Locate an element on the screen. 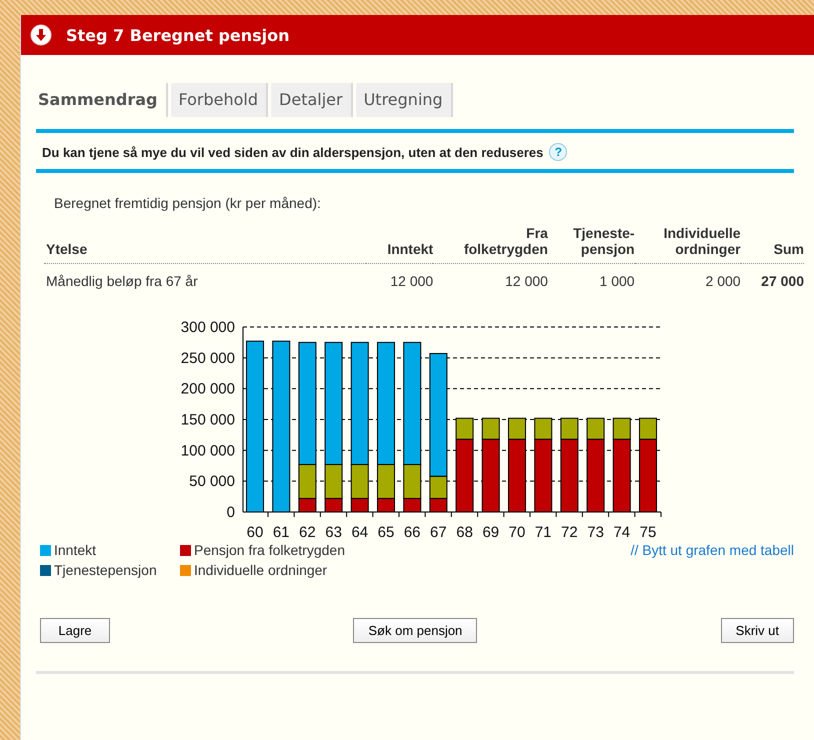 The width and height of the screenshot is (814, 740). y-tick-label: 150 000 is located at coordinates (207, 420).